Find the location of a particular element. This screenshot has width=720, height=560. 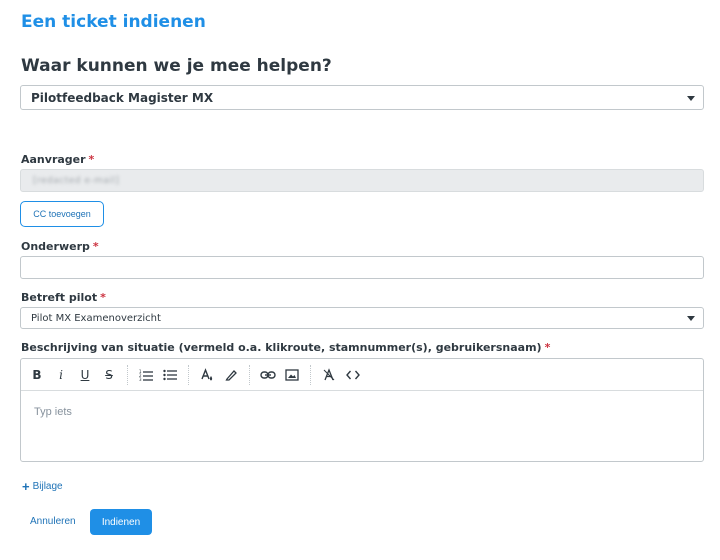

subject-label: Onderwerp * is located at coordinates (60, 246).